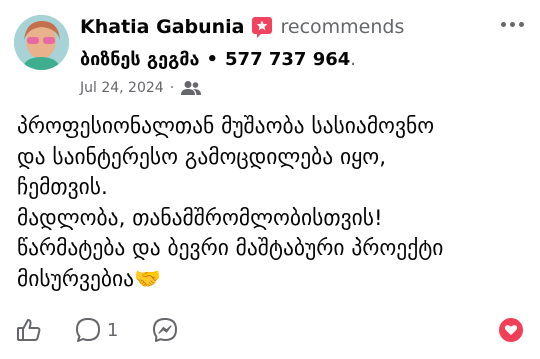 This screenshot has height=359, width=540. What do you see at coordinates (270, 330) in the screenshot?
I see `action-bar: 1` at bounding box center [270, 330].